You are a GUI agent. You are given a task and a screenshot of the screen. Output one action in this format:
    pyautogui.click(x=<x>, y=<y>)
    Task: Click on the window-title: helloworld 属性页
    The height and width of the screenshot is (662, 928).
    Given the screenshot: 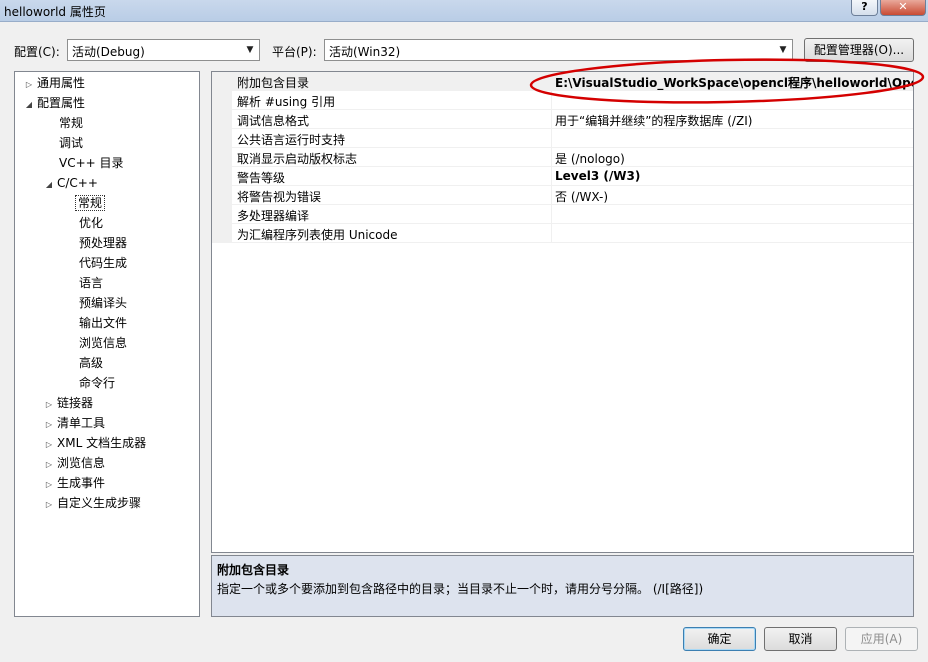 What is the action you would take?
    pyautogui.click(x=55, y=12)
    